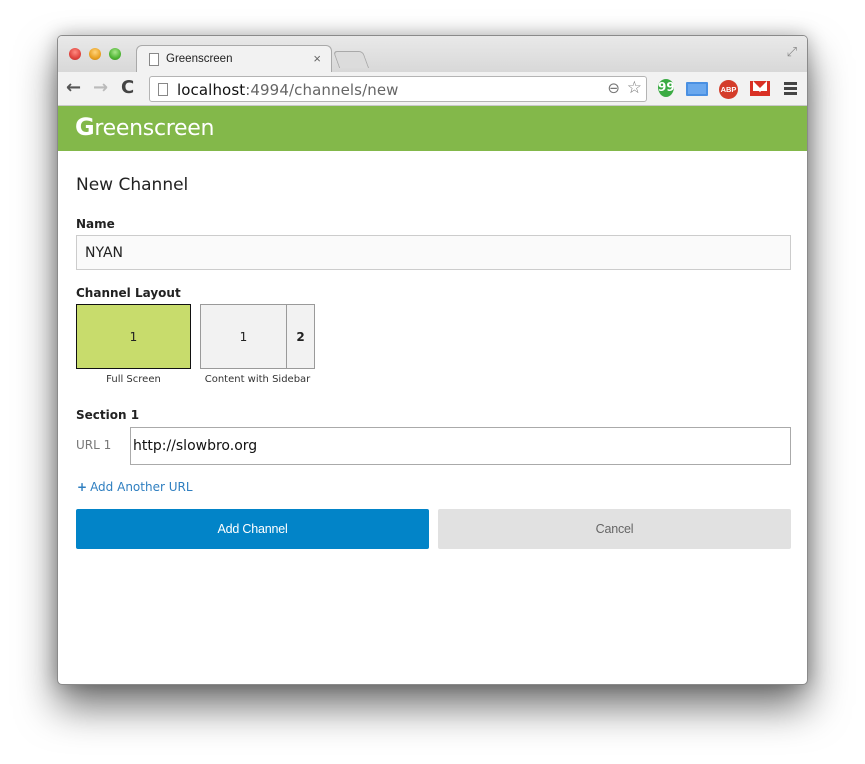 This screenshot has height=764, width=865. I want to click on fullscreen-icon: ⤢, so click(792, 52).